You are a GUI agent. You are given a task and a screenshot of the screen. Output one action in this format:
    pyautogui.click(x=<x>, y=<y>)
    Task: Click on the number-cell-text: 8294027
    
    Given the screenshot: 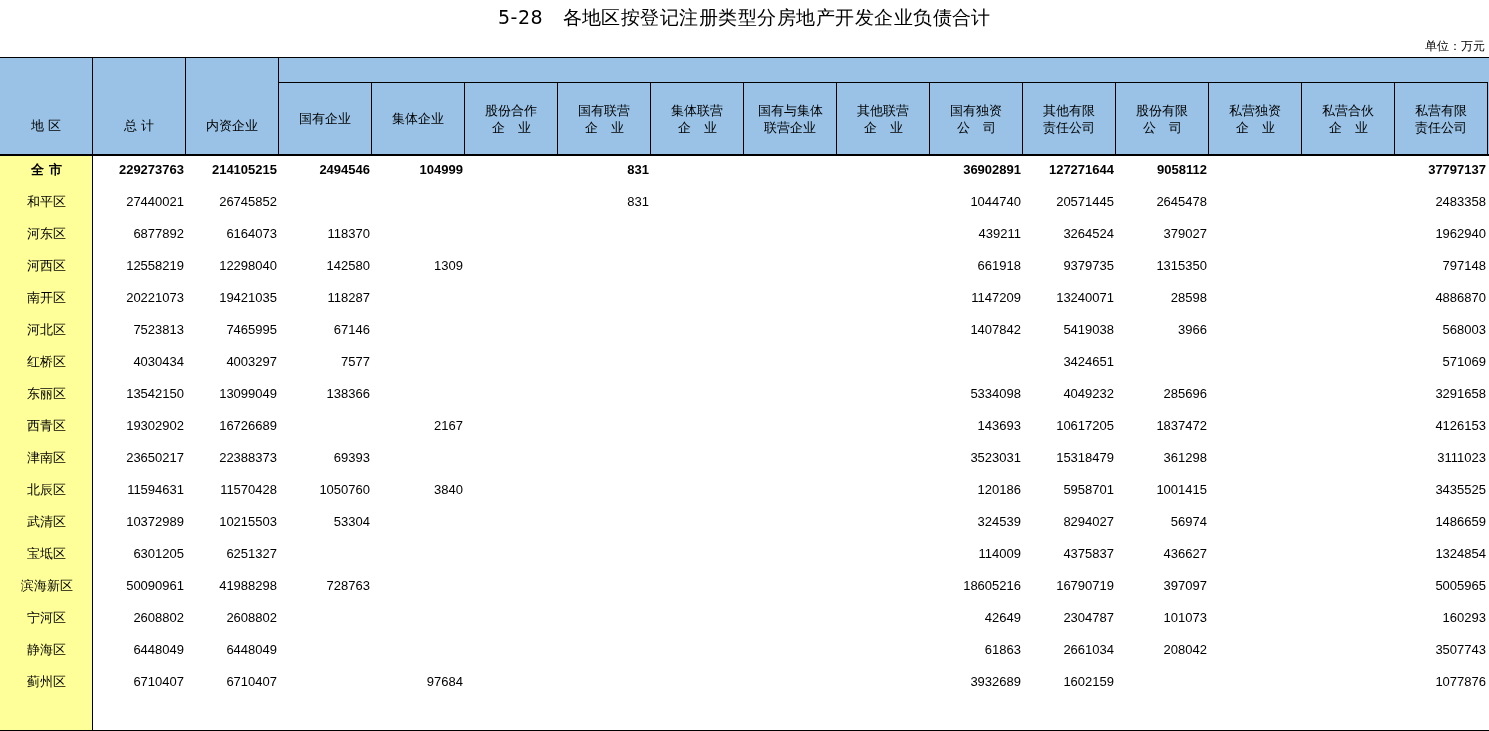 What is the action you would take?
    pyautogui.click(x=1088, y=522)
    